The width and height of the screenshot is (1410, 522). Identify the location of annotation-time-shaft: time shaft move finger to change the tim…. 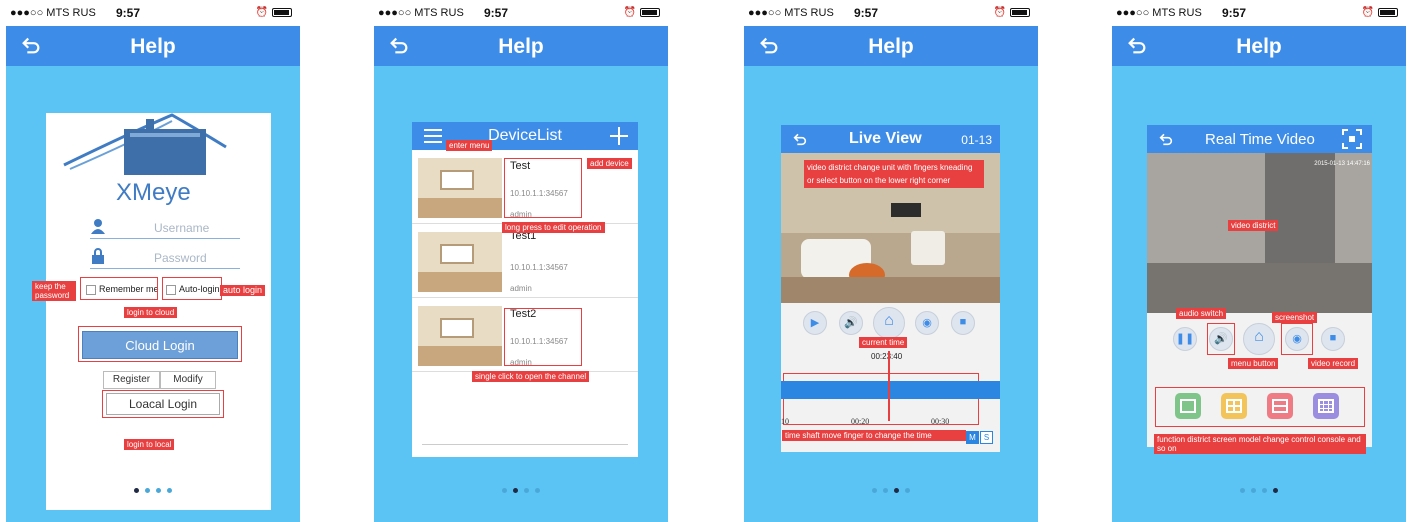
(874, 435).